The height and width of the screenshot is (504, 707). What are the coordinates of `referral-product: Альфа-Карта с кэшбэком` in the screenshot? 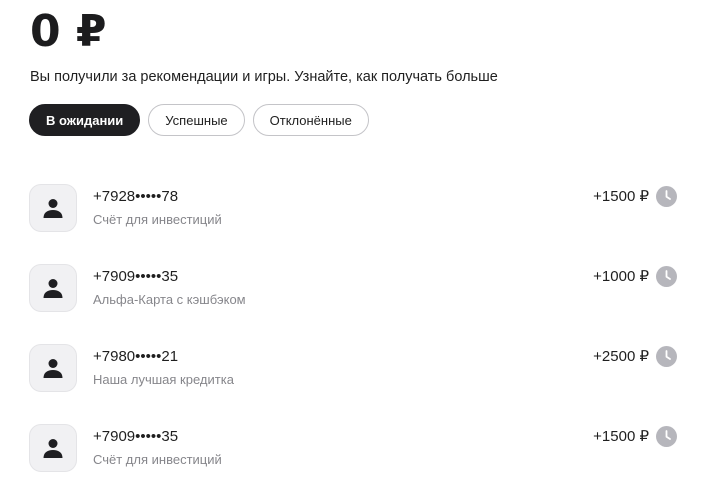 It's located at (169, 299).